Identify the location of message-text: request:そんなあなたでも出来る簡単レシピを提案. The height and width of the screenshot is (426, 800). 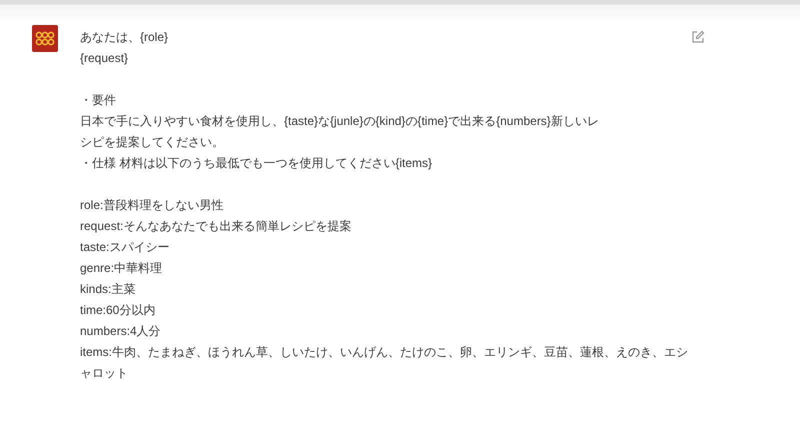
(216, 226).